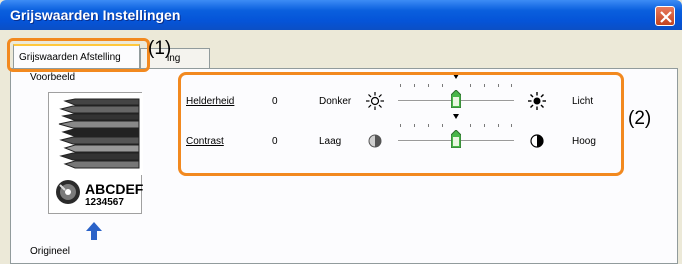 This screenshot has height=264, width=682. Describe the element at coordinates (104, 202) in the screenshot. I see `preview-sample-numbers: 1234567` at that location.